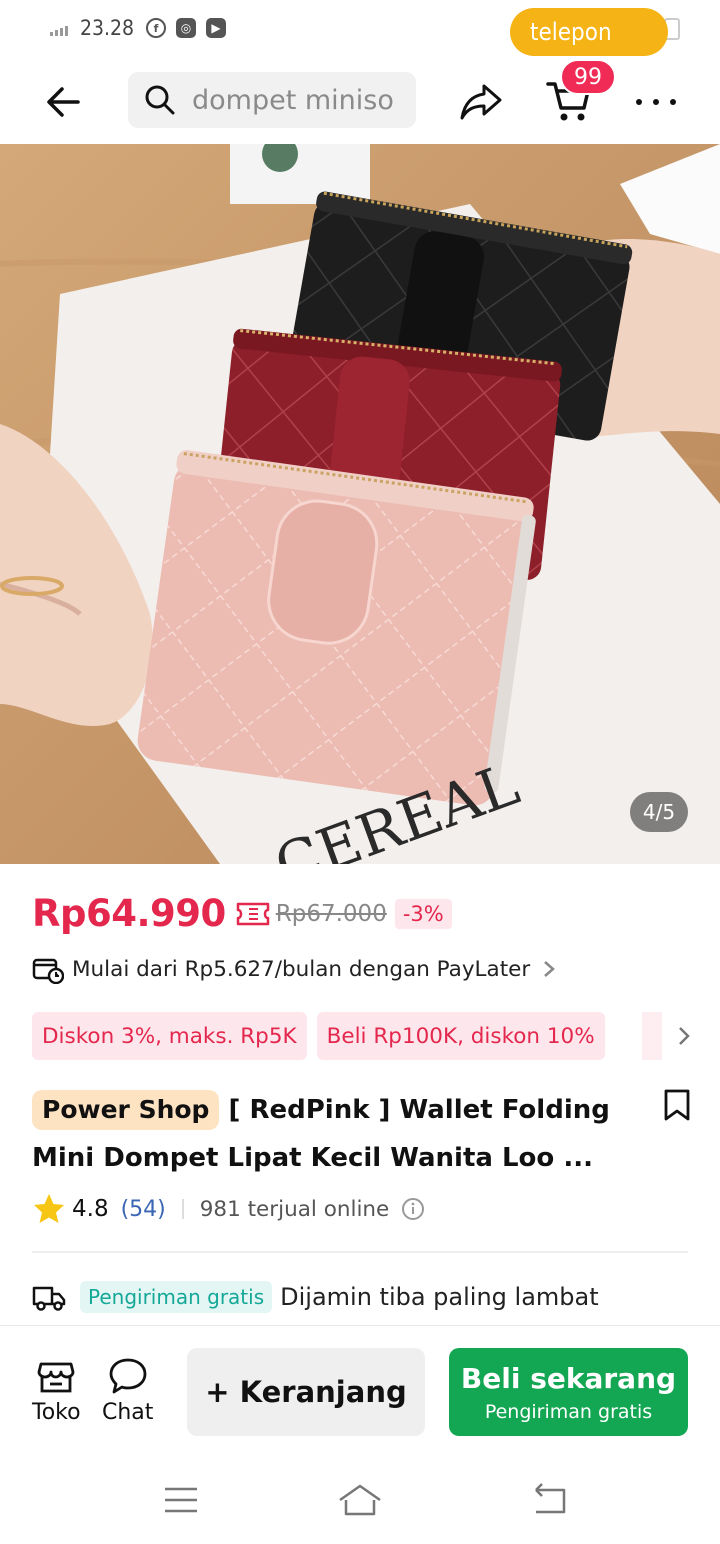 The width and height of the screenshot is (720, 1544). Describe the element at coordinates (182, 1209) in the screenshot. I see `separator` at that location.